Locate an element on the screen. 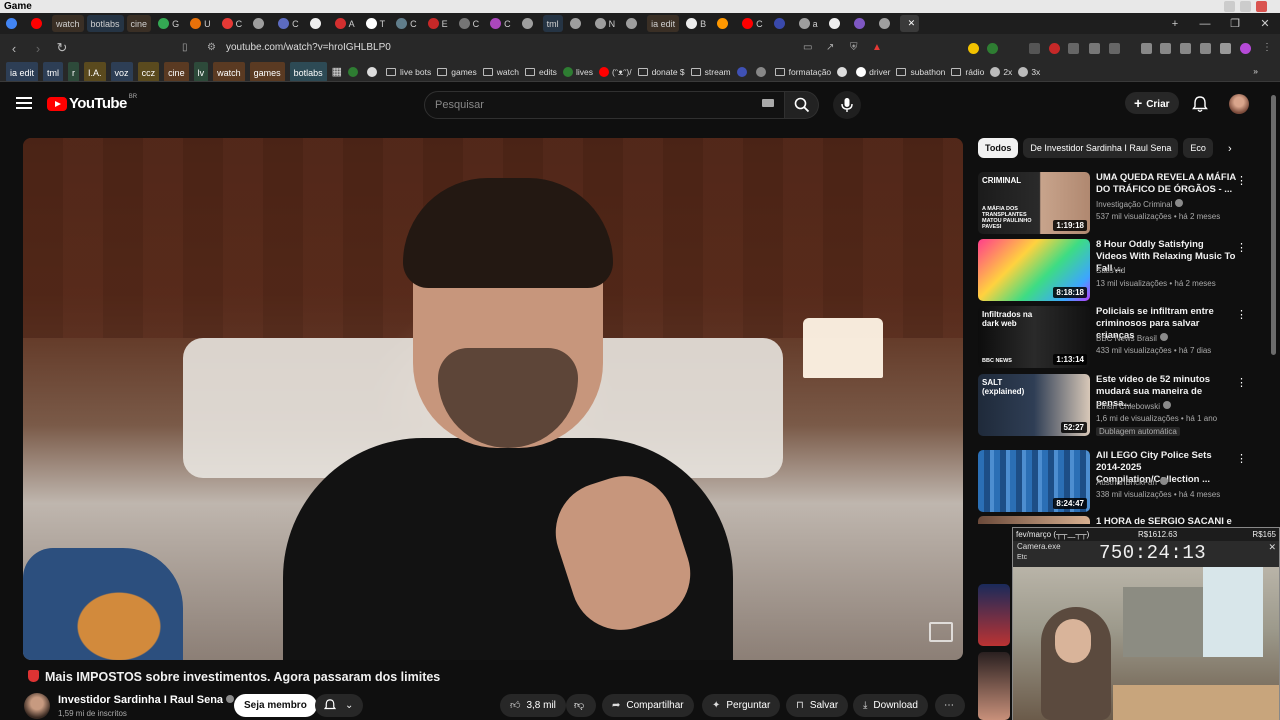  recommendation-channel: BBC News Brasil is located at coordinates (1132, 338).